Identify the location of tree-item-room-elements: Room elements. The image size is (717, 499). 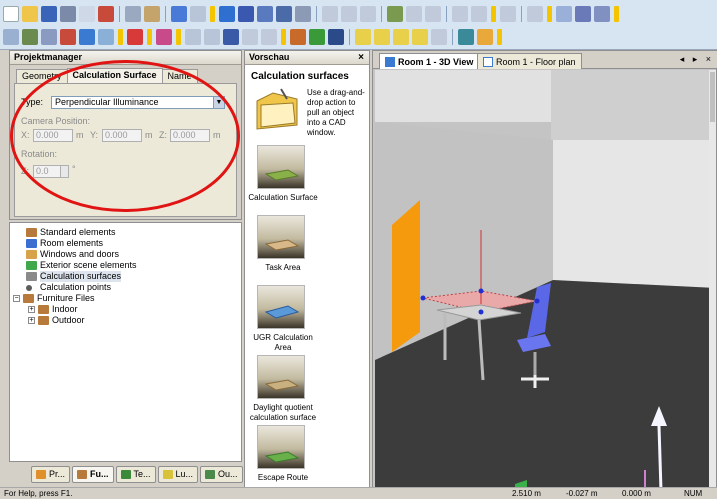
(64, 243).